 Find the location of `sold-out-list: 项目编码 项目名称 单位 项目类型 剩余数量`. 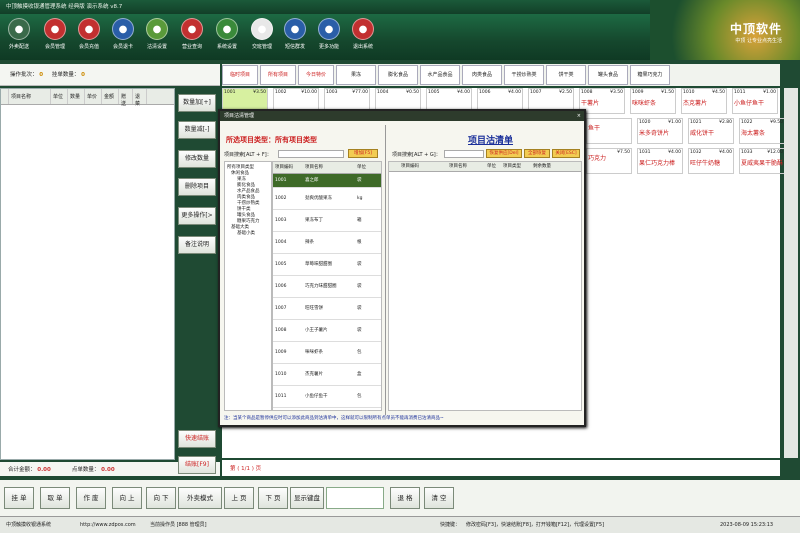

sold-out-list: 项目编码 项目名称 单位 项目类型 剩余数量 is located at coordinates (485, 286).